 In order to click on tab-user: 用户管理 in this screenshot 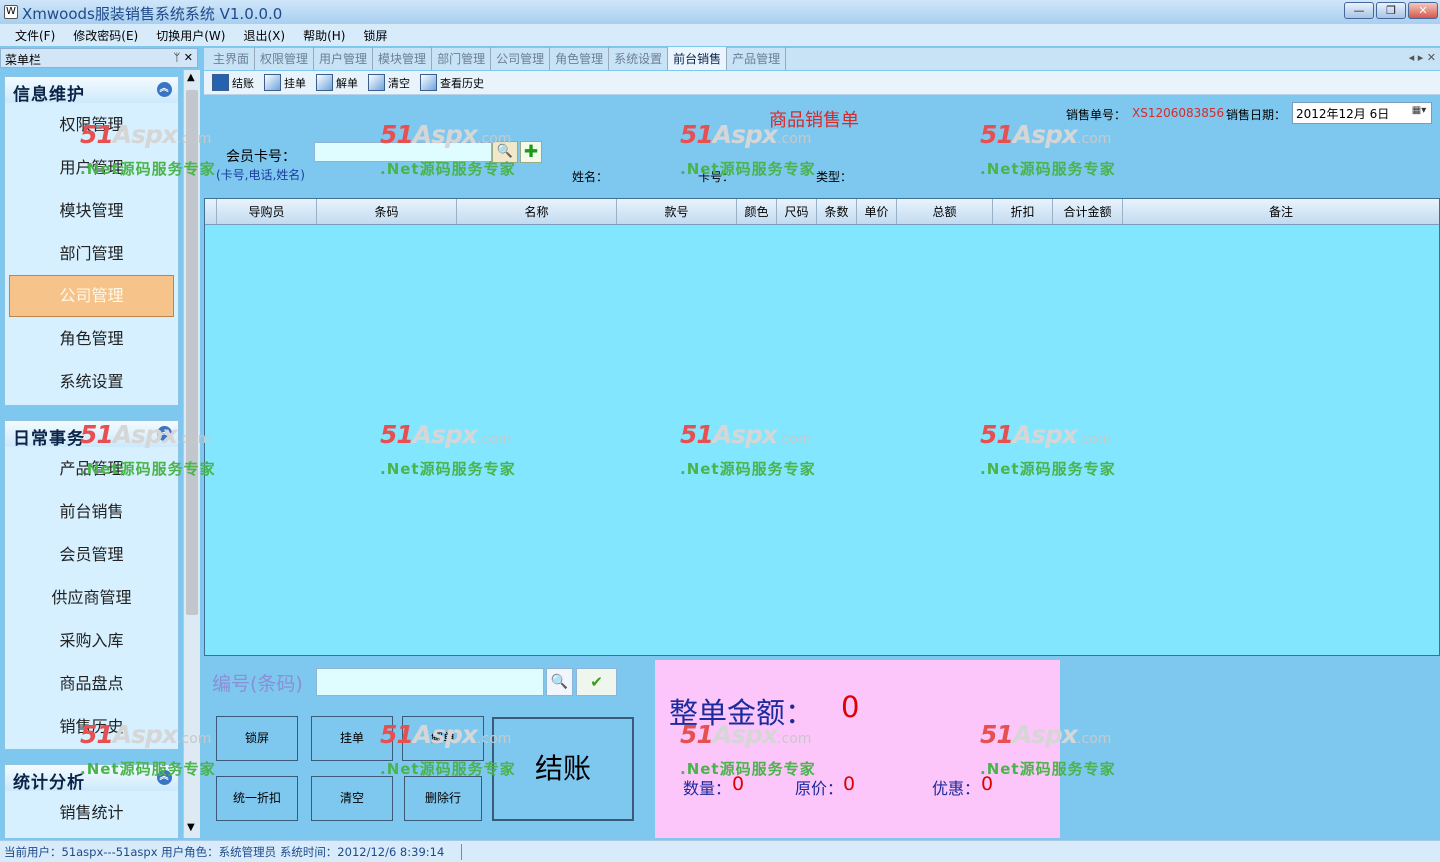, I will do `click(344, 58)`.